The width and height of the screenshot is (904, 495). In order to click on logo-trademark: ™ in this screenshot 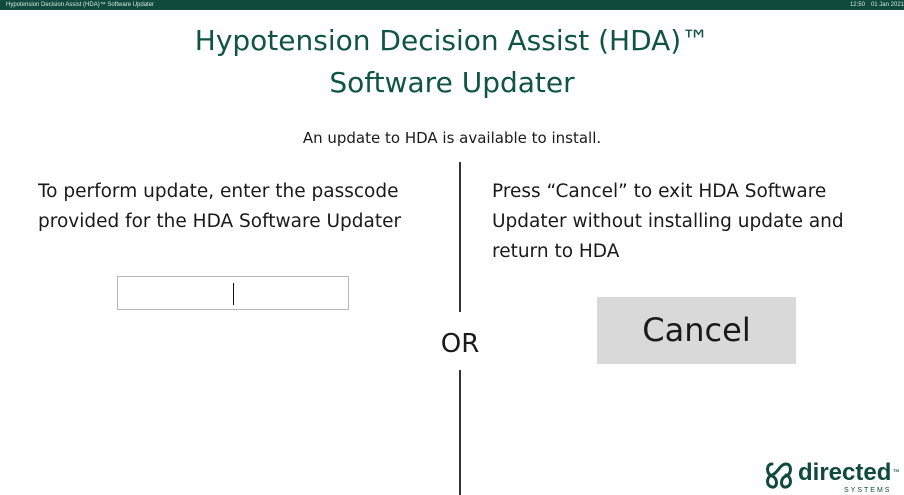, I will do `click(896, 472)`.